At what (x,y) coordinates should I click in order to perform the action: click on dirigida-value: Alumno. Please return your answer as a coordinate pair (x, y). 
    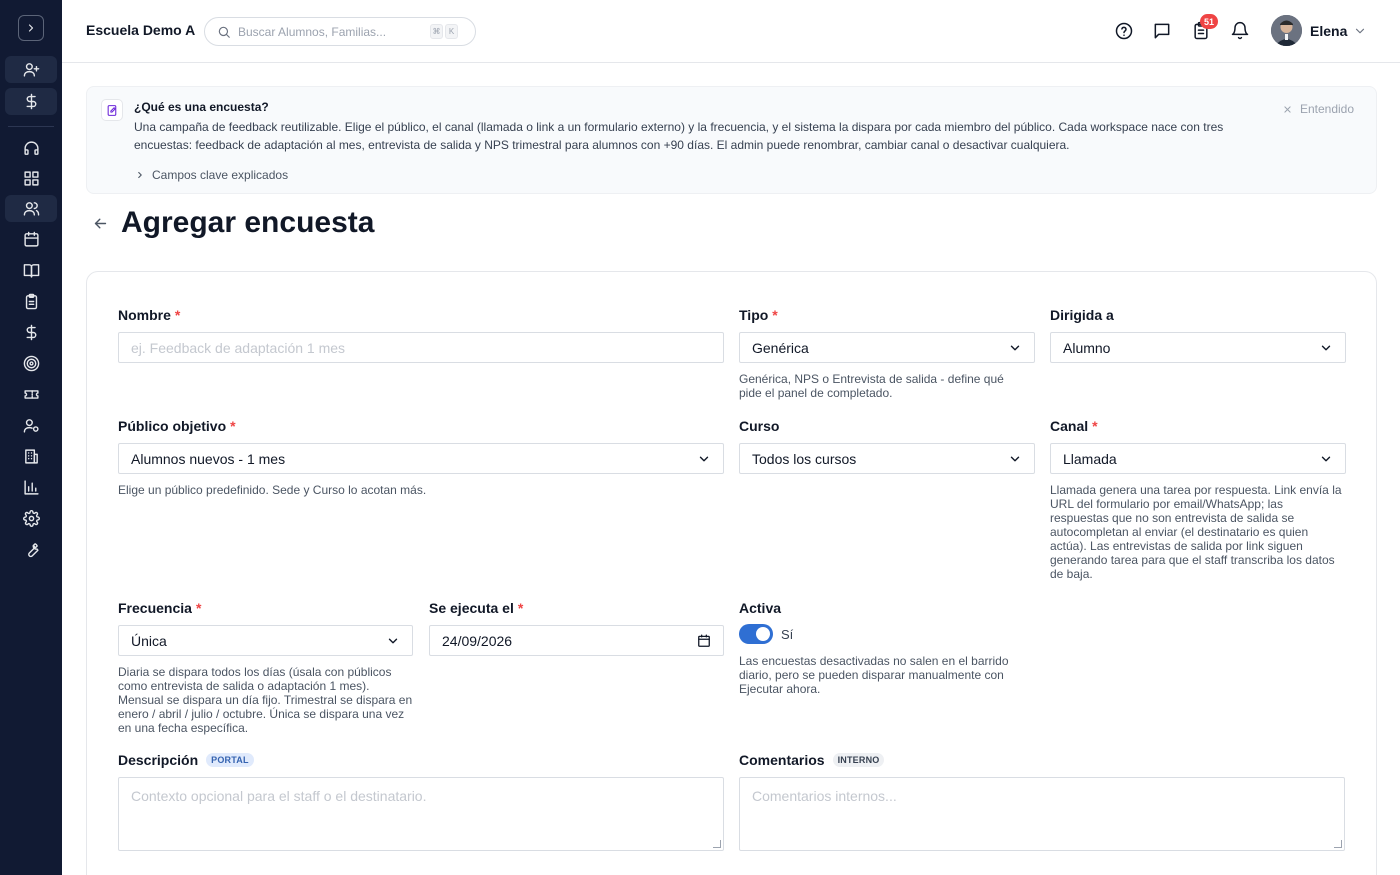
    Looking at the image, I should click on (1087, 347).